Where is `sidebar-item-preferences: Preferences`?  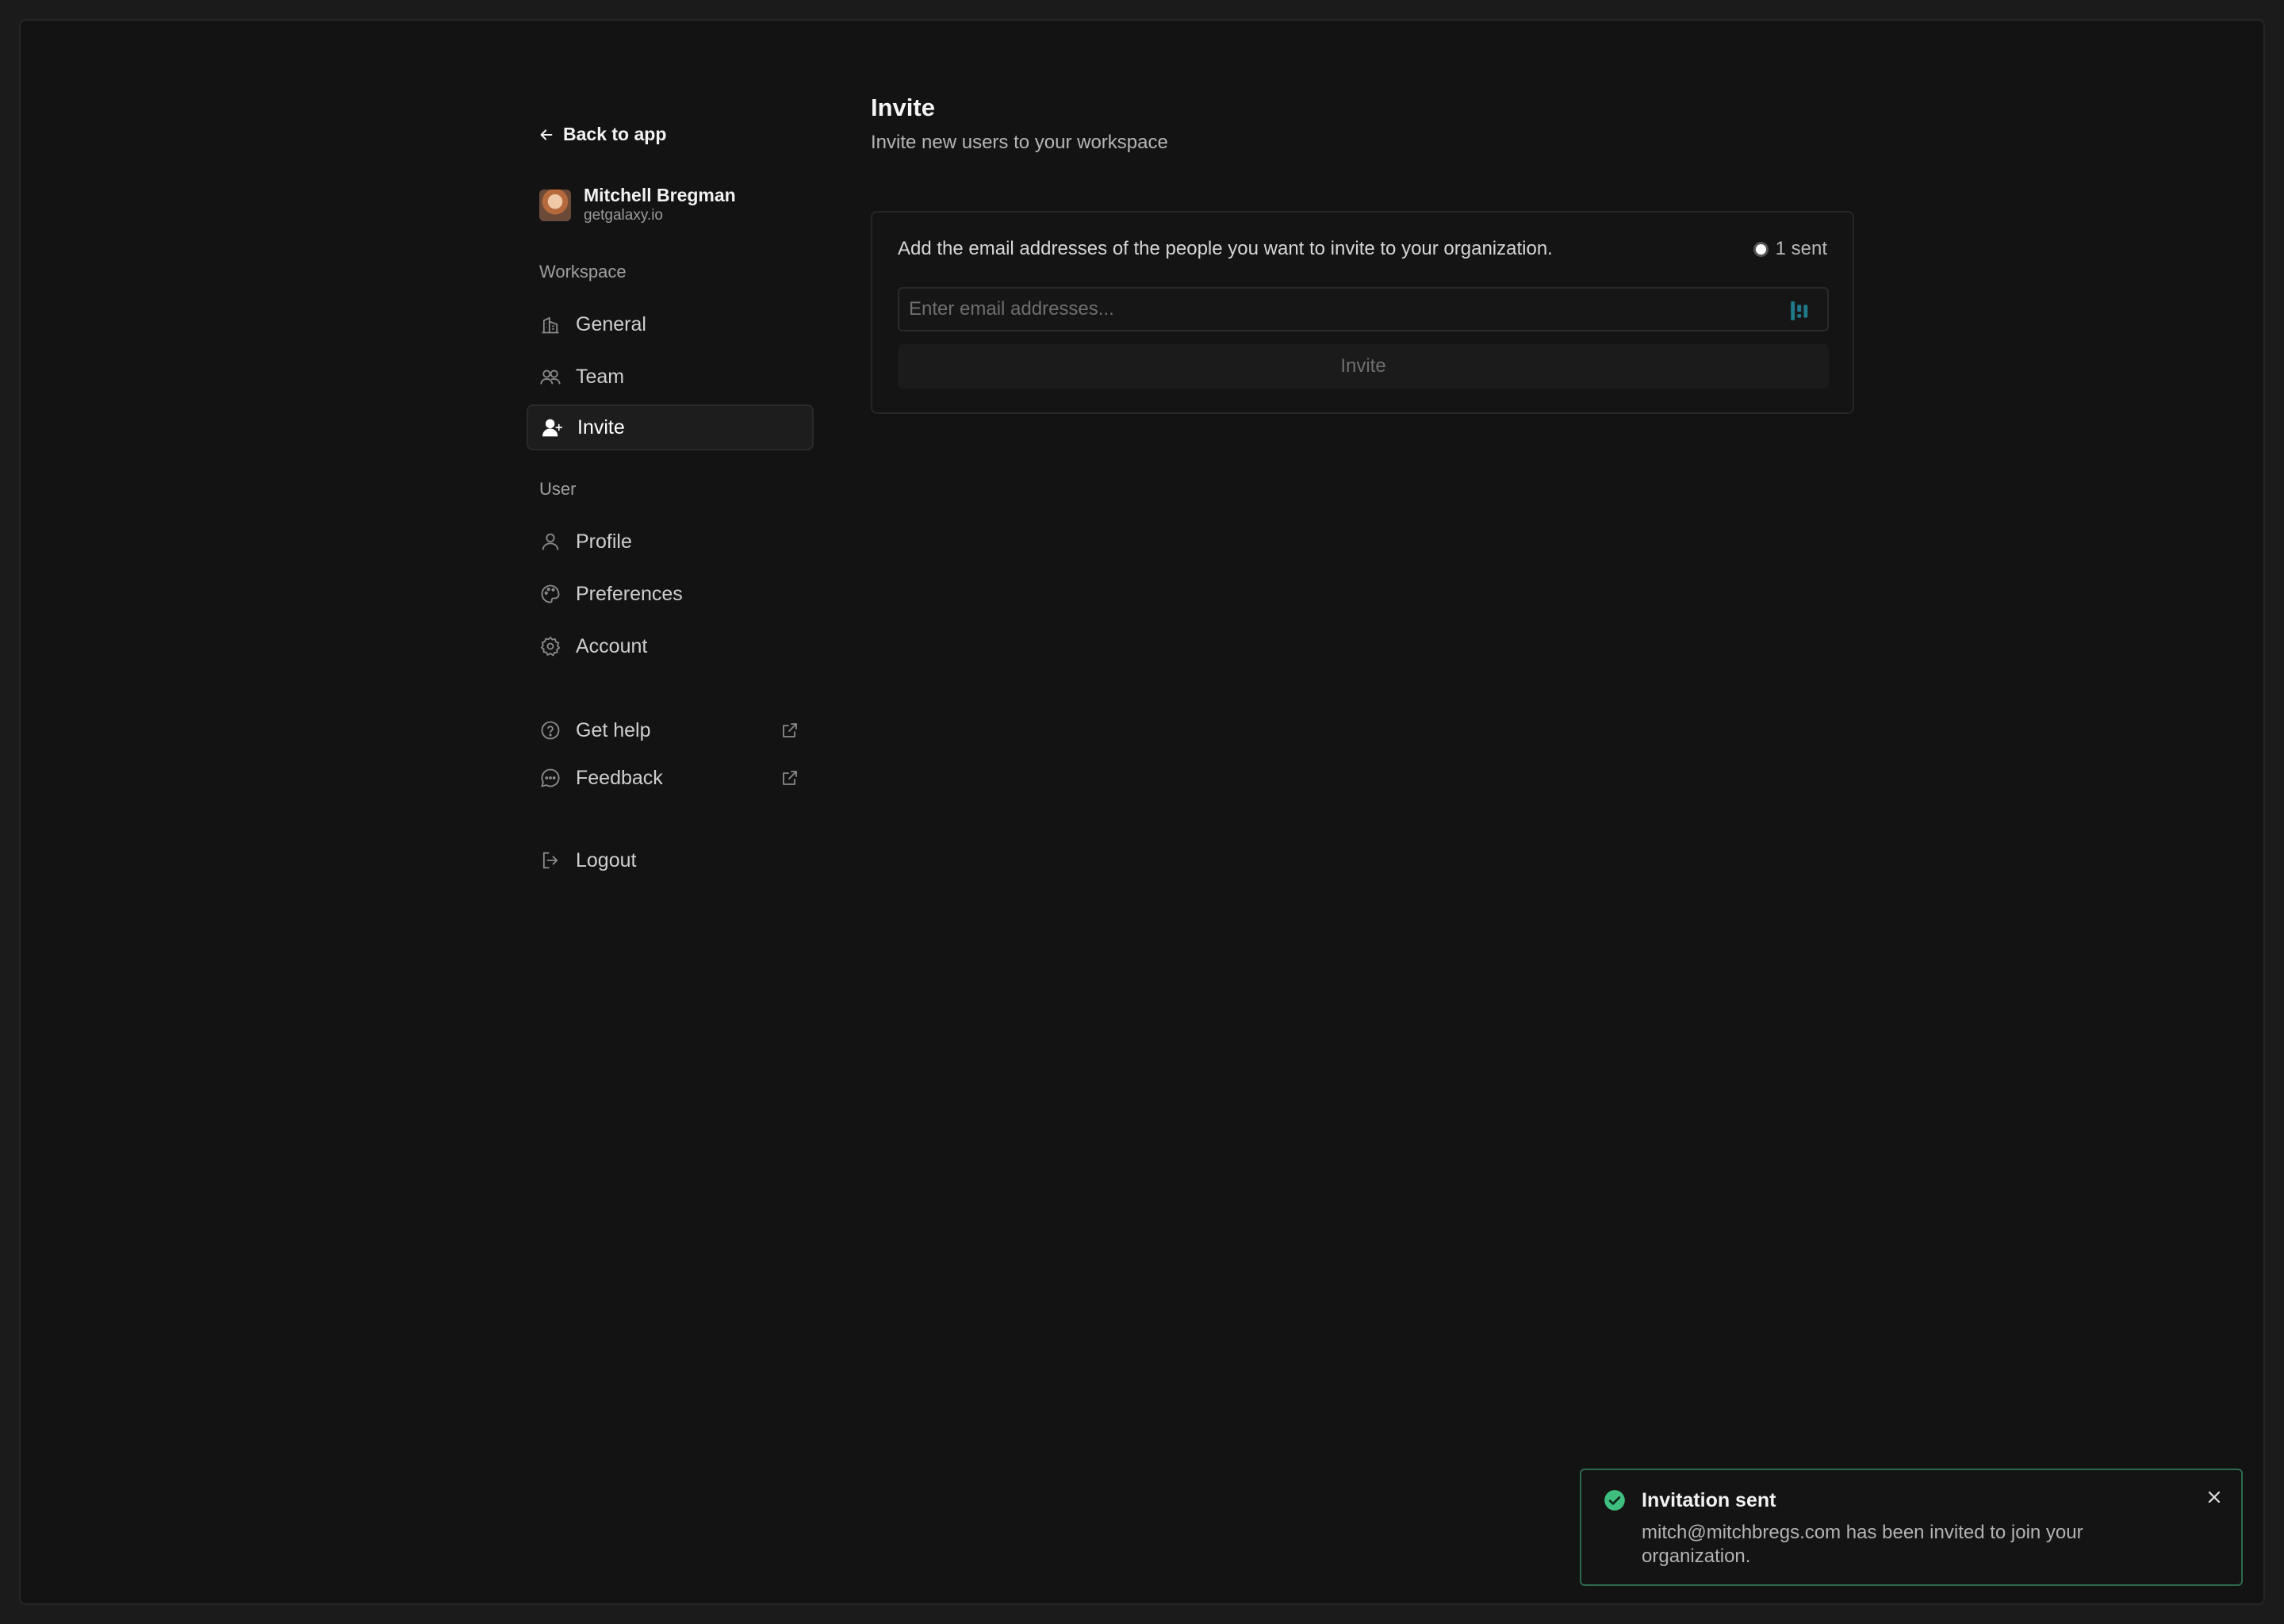 sidebar-item-preferences: Preferences is located at coordinates (670, 594).